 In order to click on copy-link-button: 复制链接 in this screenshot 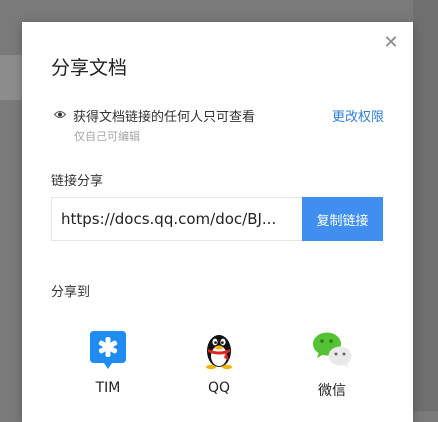, I will do `click(342, 219)`.